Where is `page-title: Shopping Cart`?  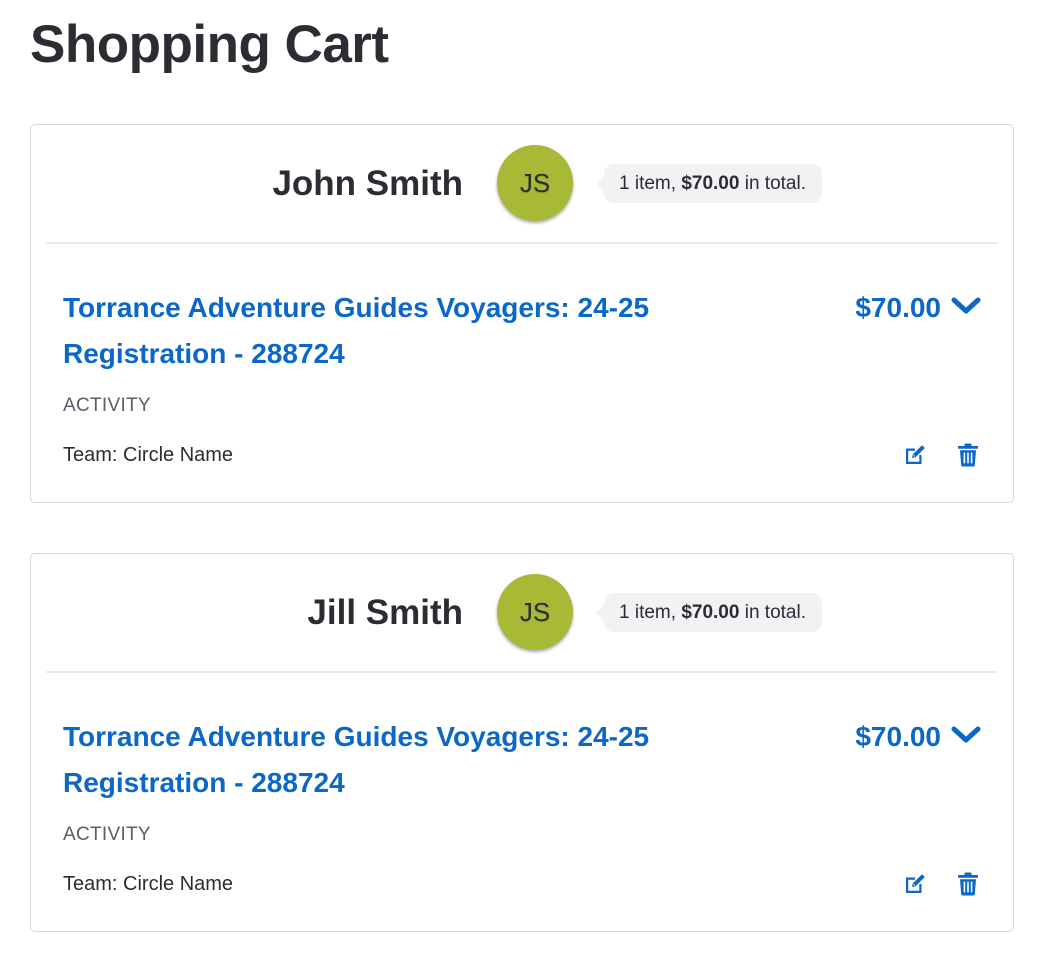
page-title: Shopping Cart is located at coordinates (209, 44).